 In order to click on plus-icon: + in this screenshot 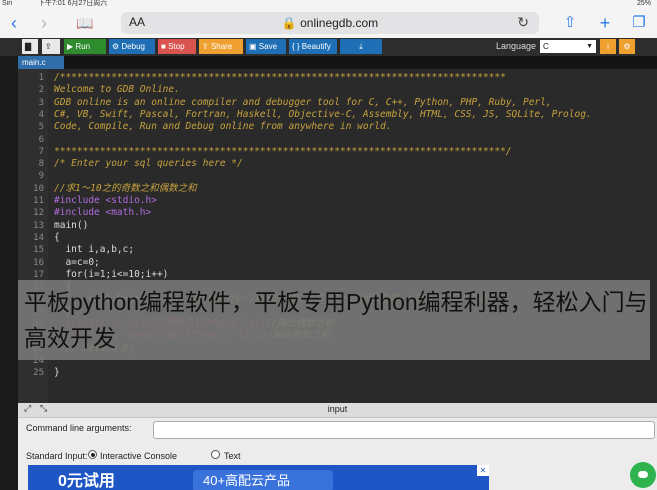, I will do `click(605, 23)`.